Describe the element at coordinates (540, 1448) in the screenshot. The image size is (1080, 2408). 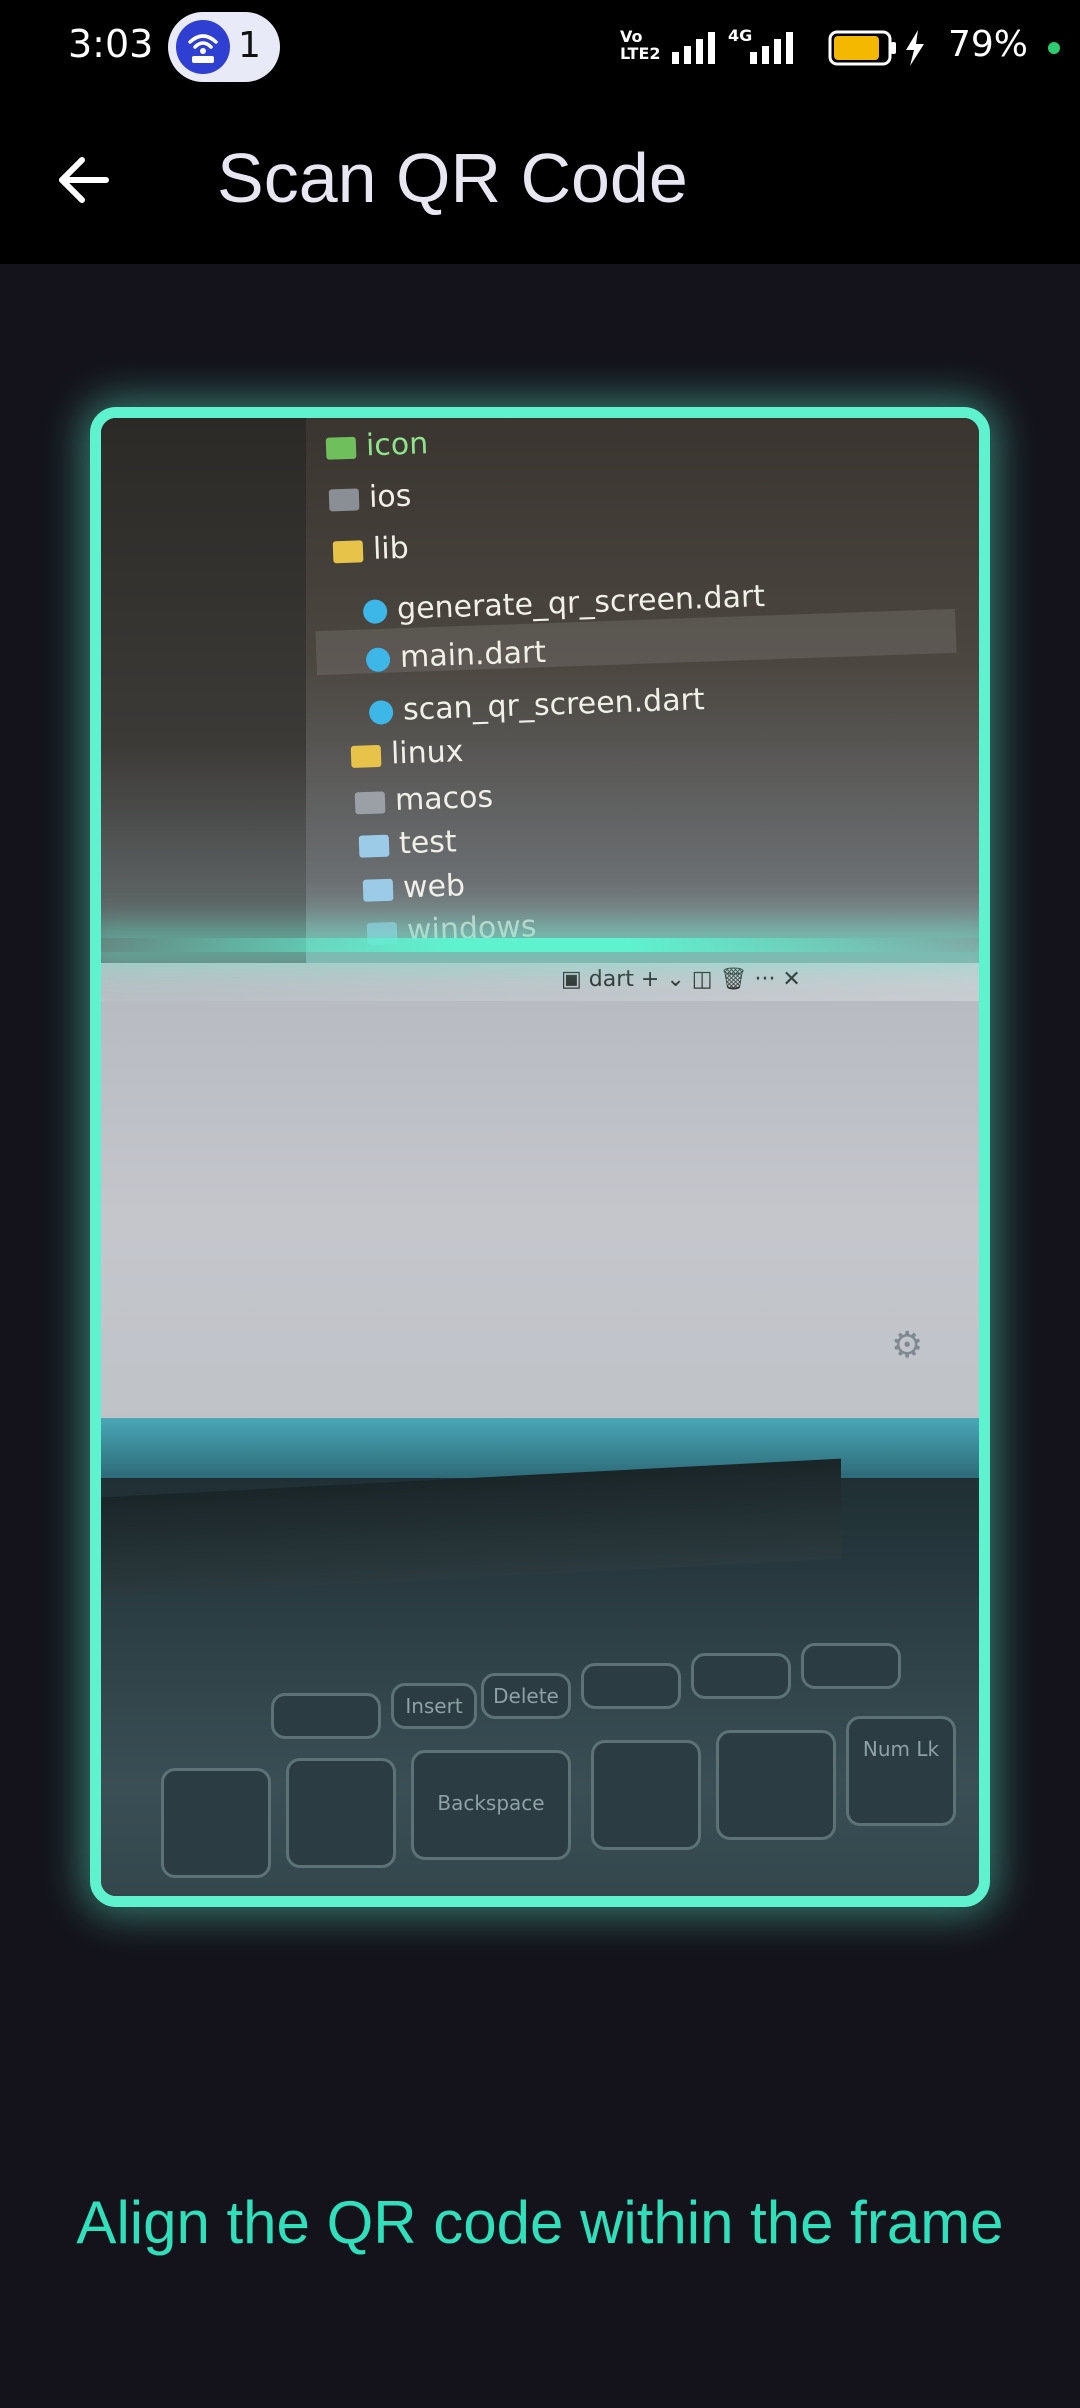
I see `camera-screen-edge` at that location.